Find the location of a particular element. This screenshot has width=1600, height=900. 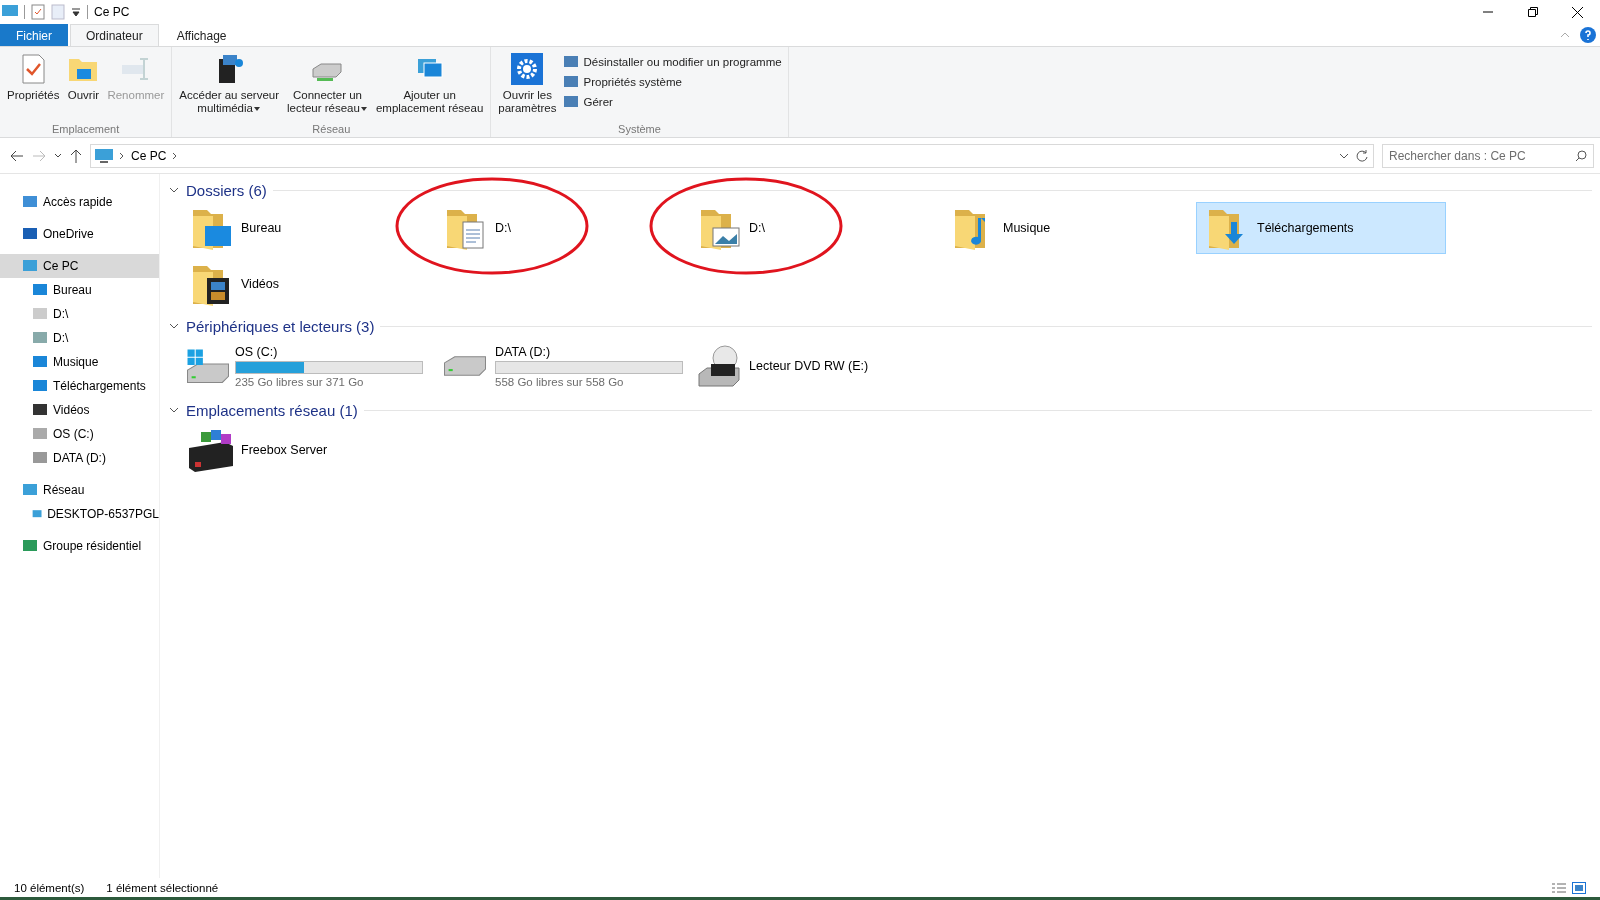

back-button is located at coordinates (17, 155).